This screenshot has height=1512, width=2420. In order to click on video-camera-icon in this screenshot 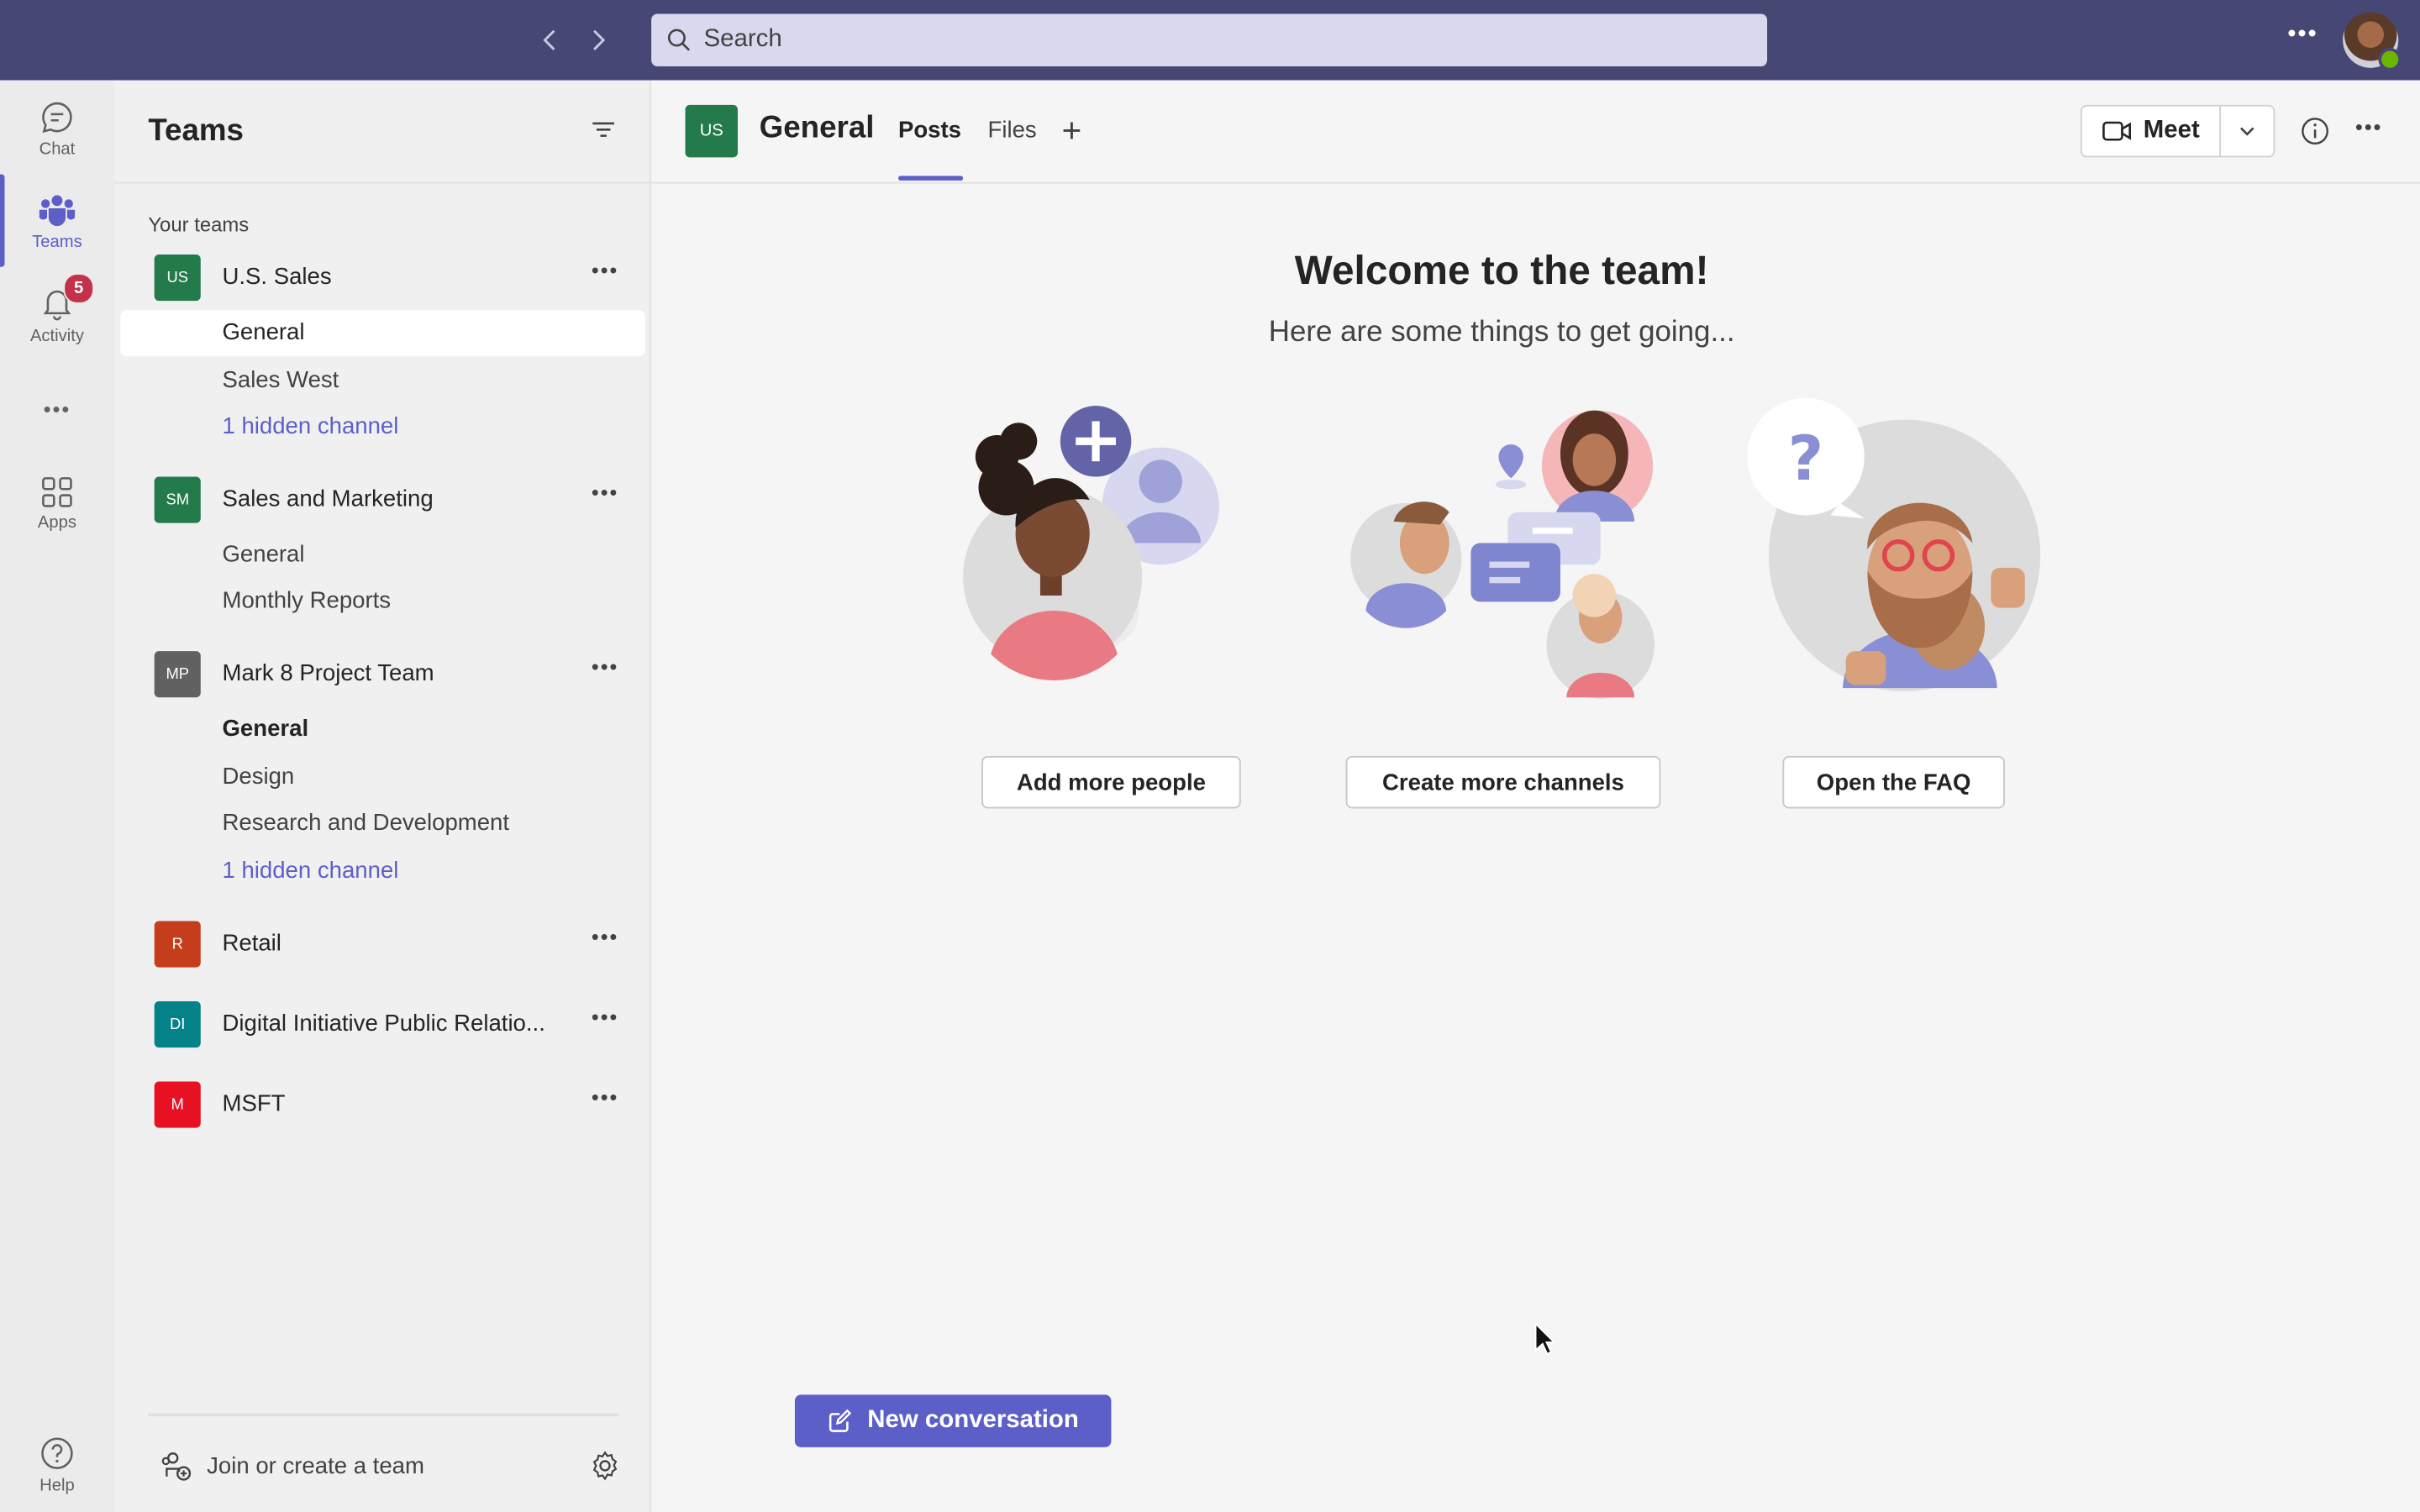, I will do `click(2116, 131)`.